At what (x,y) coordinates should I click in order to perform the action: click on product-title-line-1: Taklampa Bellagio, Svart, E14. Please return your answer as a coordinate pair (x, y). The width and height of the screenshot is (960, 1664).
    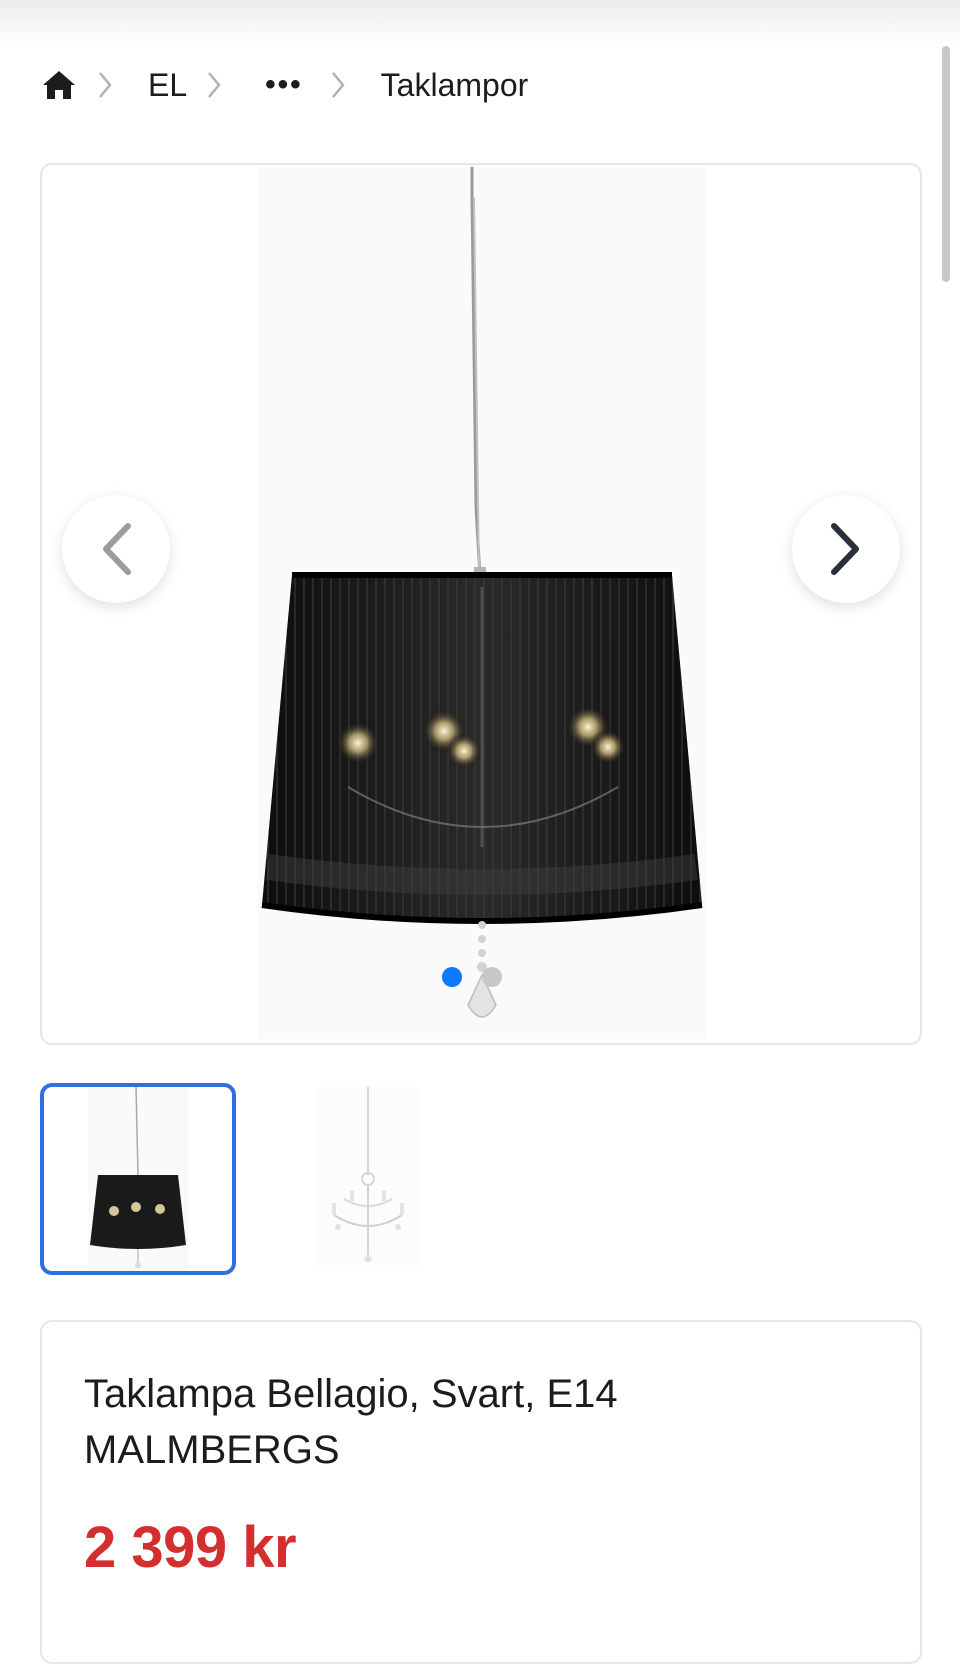
    Looking at the image, I should click on (351, 1394).